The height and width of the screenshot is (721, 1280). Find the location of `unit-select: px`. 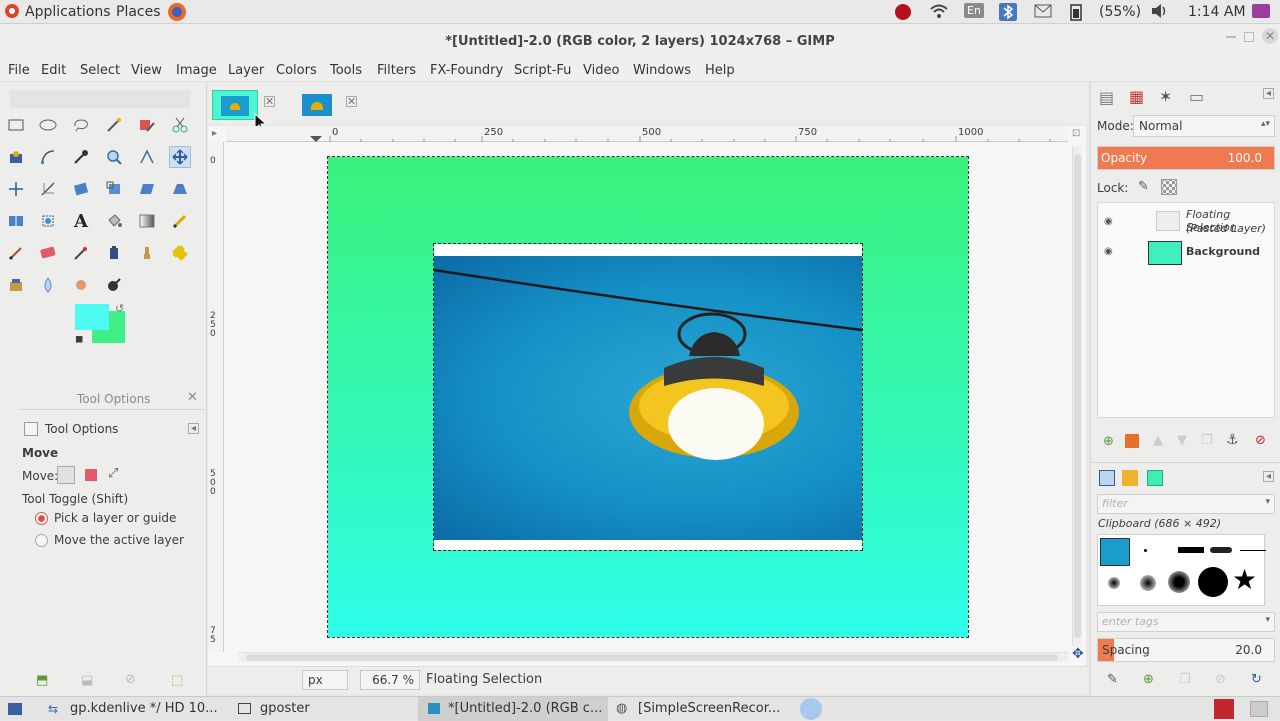

unit-select: px is located at coordinates (325, 680).